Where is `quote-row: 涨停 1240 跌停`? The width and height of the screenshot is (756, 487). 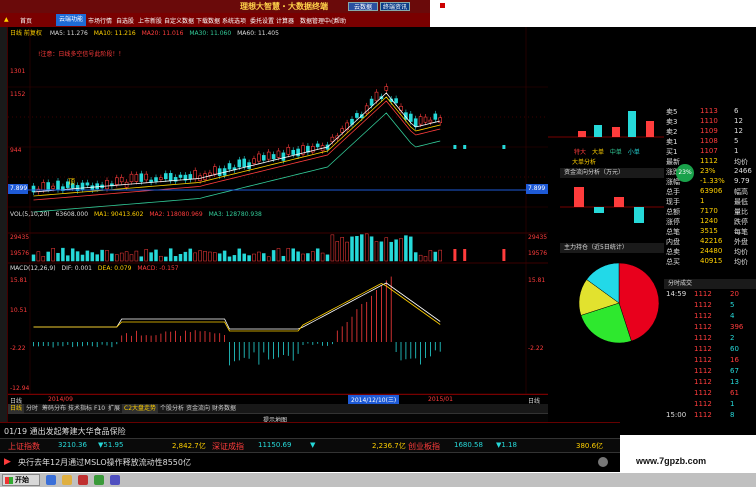 quote-row: 涨停 1240 跌停 is located at coordinates (710, 222).